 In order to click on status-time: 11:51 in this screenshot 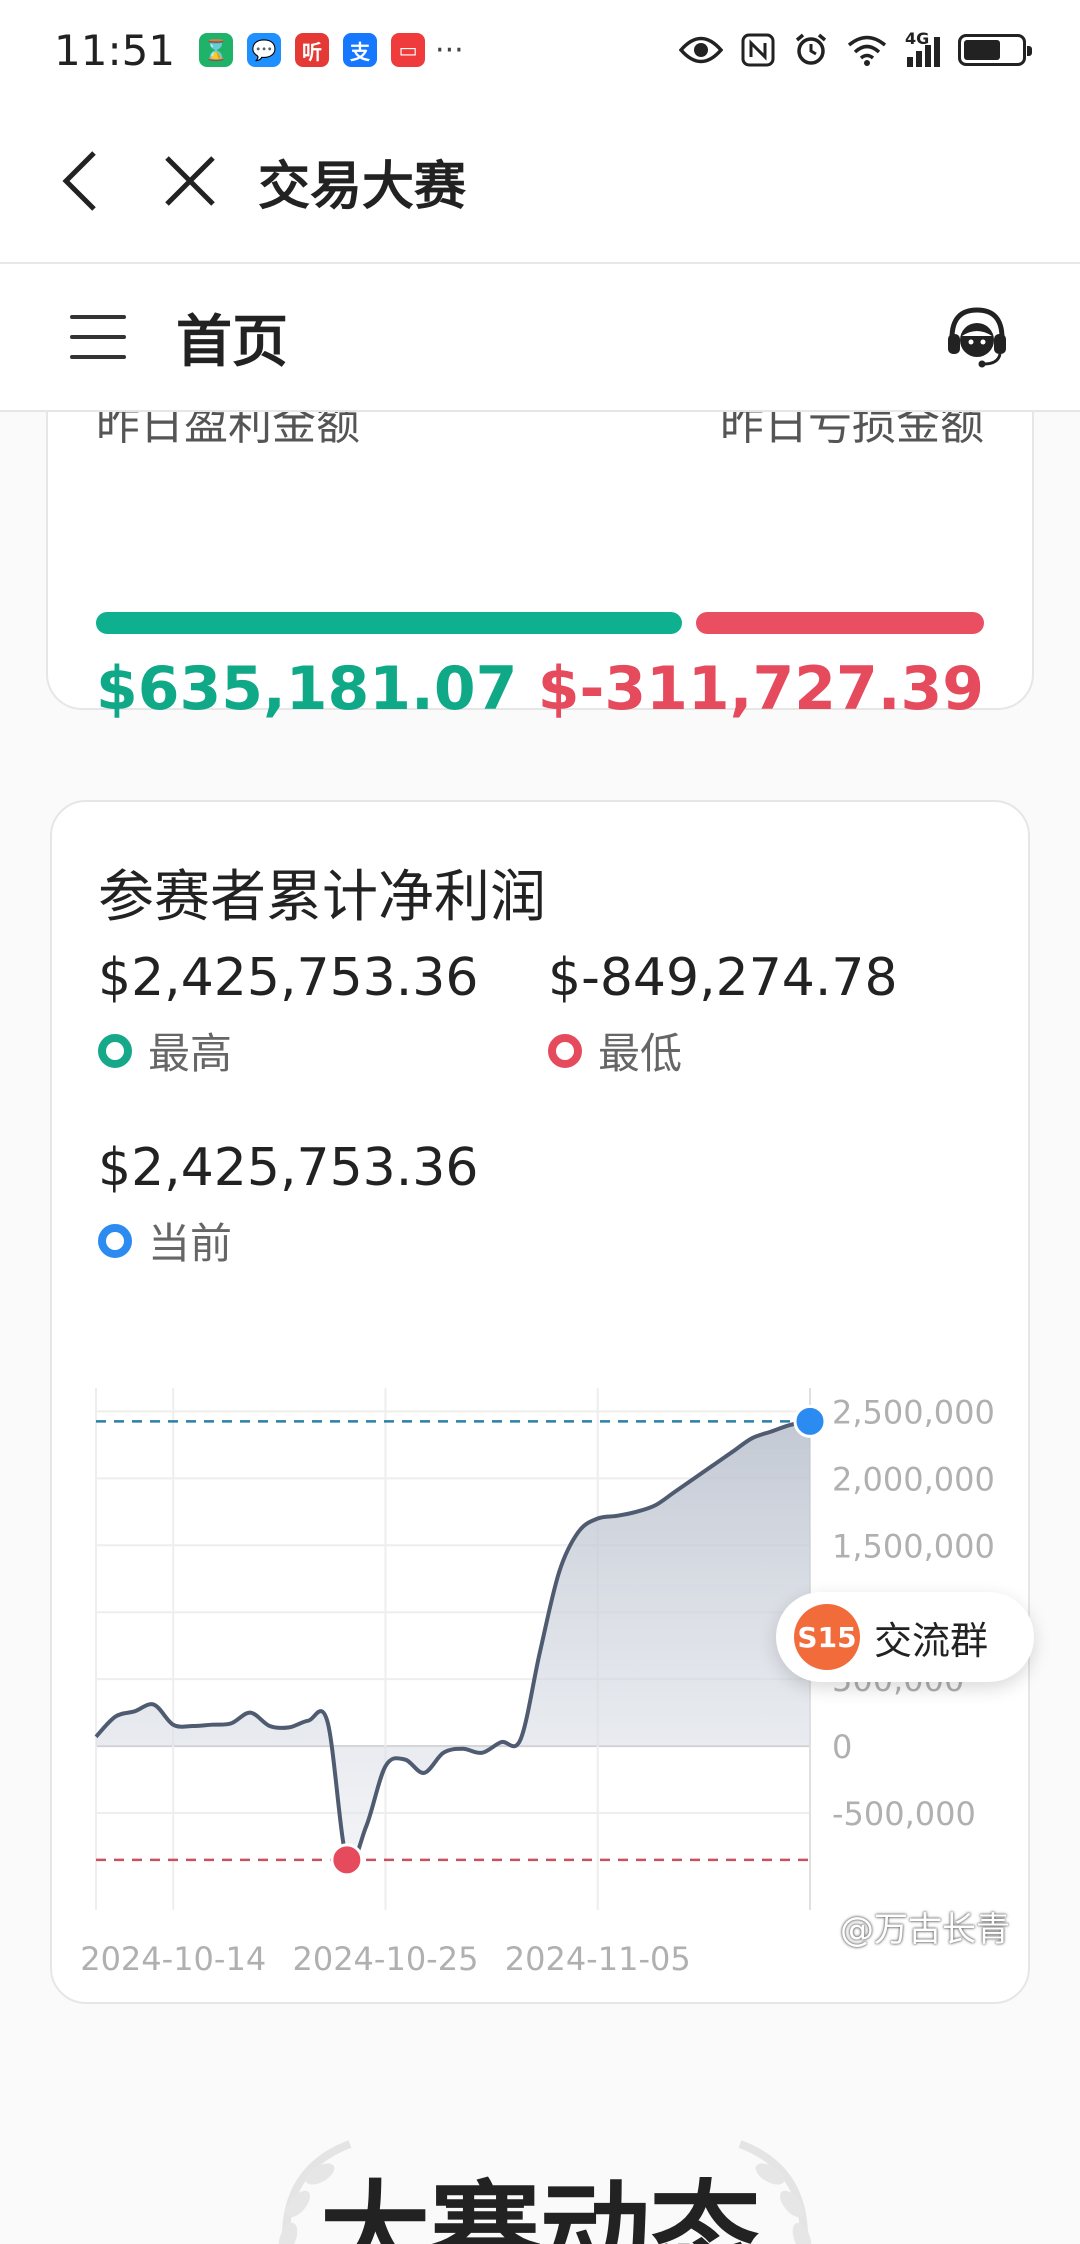, I will do `click(115, 50)`.